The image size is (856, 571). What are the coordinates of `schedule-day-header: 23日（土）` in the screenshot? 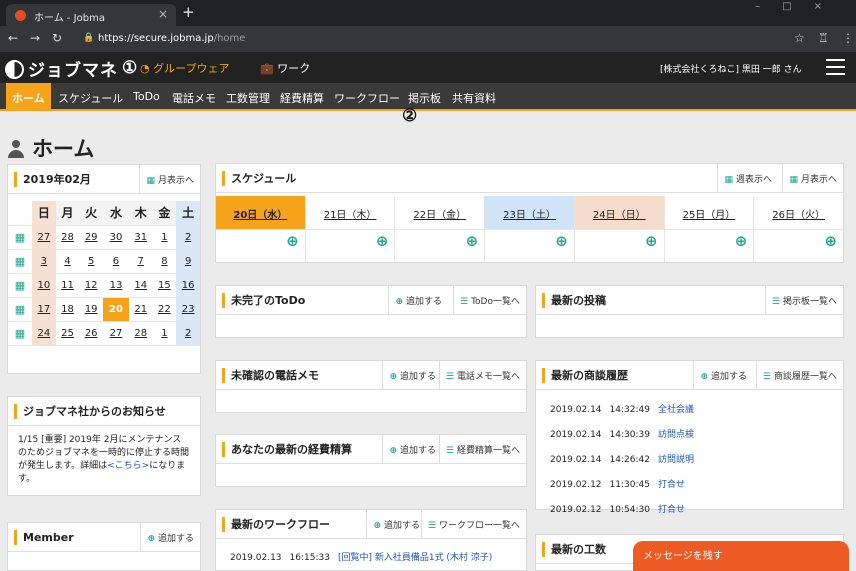 It's located at (529, 213).